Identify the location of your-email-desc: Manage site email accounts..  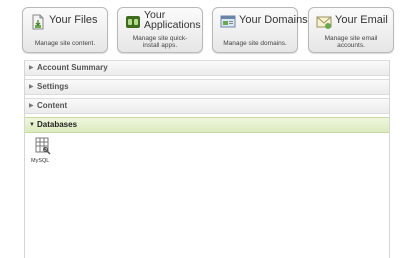
(351, 42).